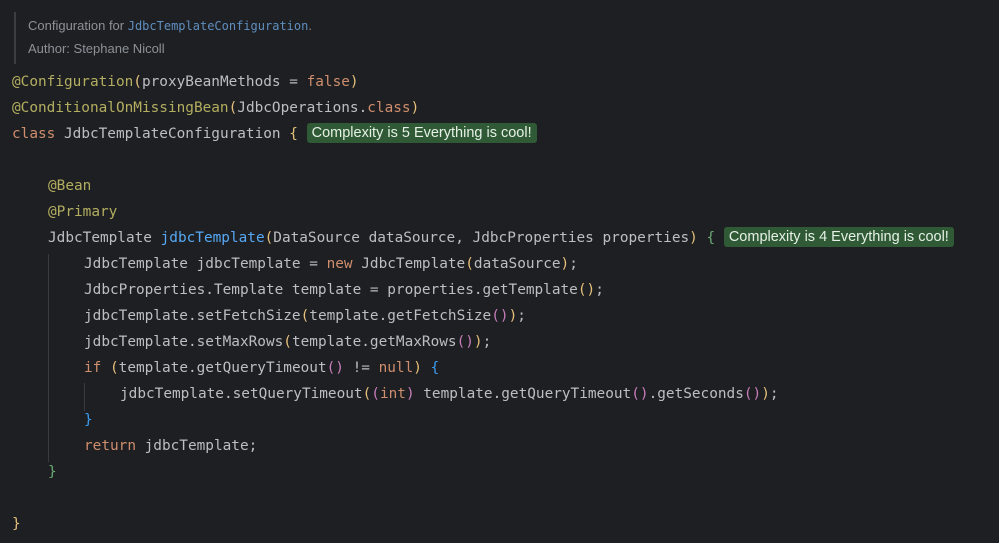 The image size is (999, 543). What do you see at coordinates (396, 368) in the screenshot?
I see `keyword: null` at bounding box center [396, 368].